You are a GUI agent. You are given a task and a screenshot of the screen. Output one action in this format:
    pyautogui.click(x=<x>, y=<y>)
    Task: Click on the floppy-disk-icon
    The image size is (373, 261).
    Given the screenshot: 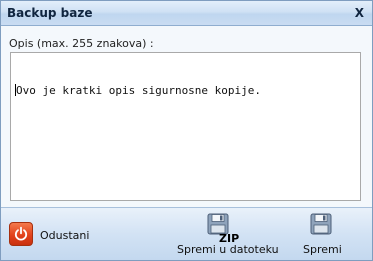 What is the action you would take?
    pyautogui.click(x=321, y=224)
    